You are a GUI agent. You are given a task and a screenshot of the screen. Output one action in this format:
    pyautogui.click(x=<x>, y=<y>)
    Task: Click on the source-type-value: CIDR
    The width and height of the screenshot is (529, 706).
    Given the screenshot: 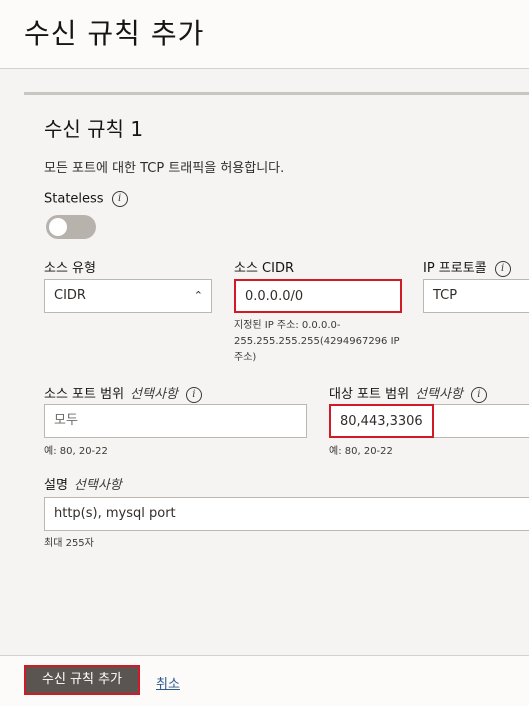 What is the action you would take?
    pyautogui.click(x=70, y=295)
    